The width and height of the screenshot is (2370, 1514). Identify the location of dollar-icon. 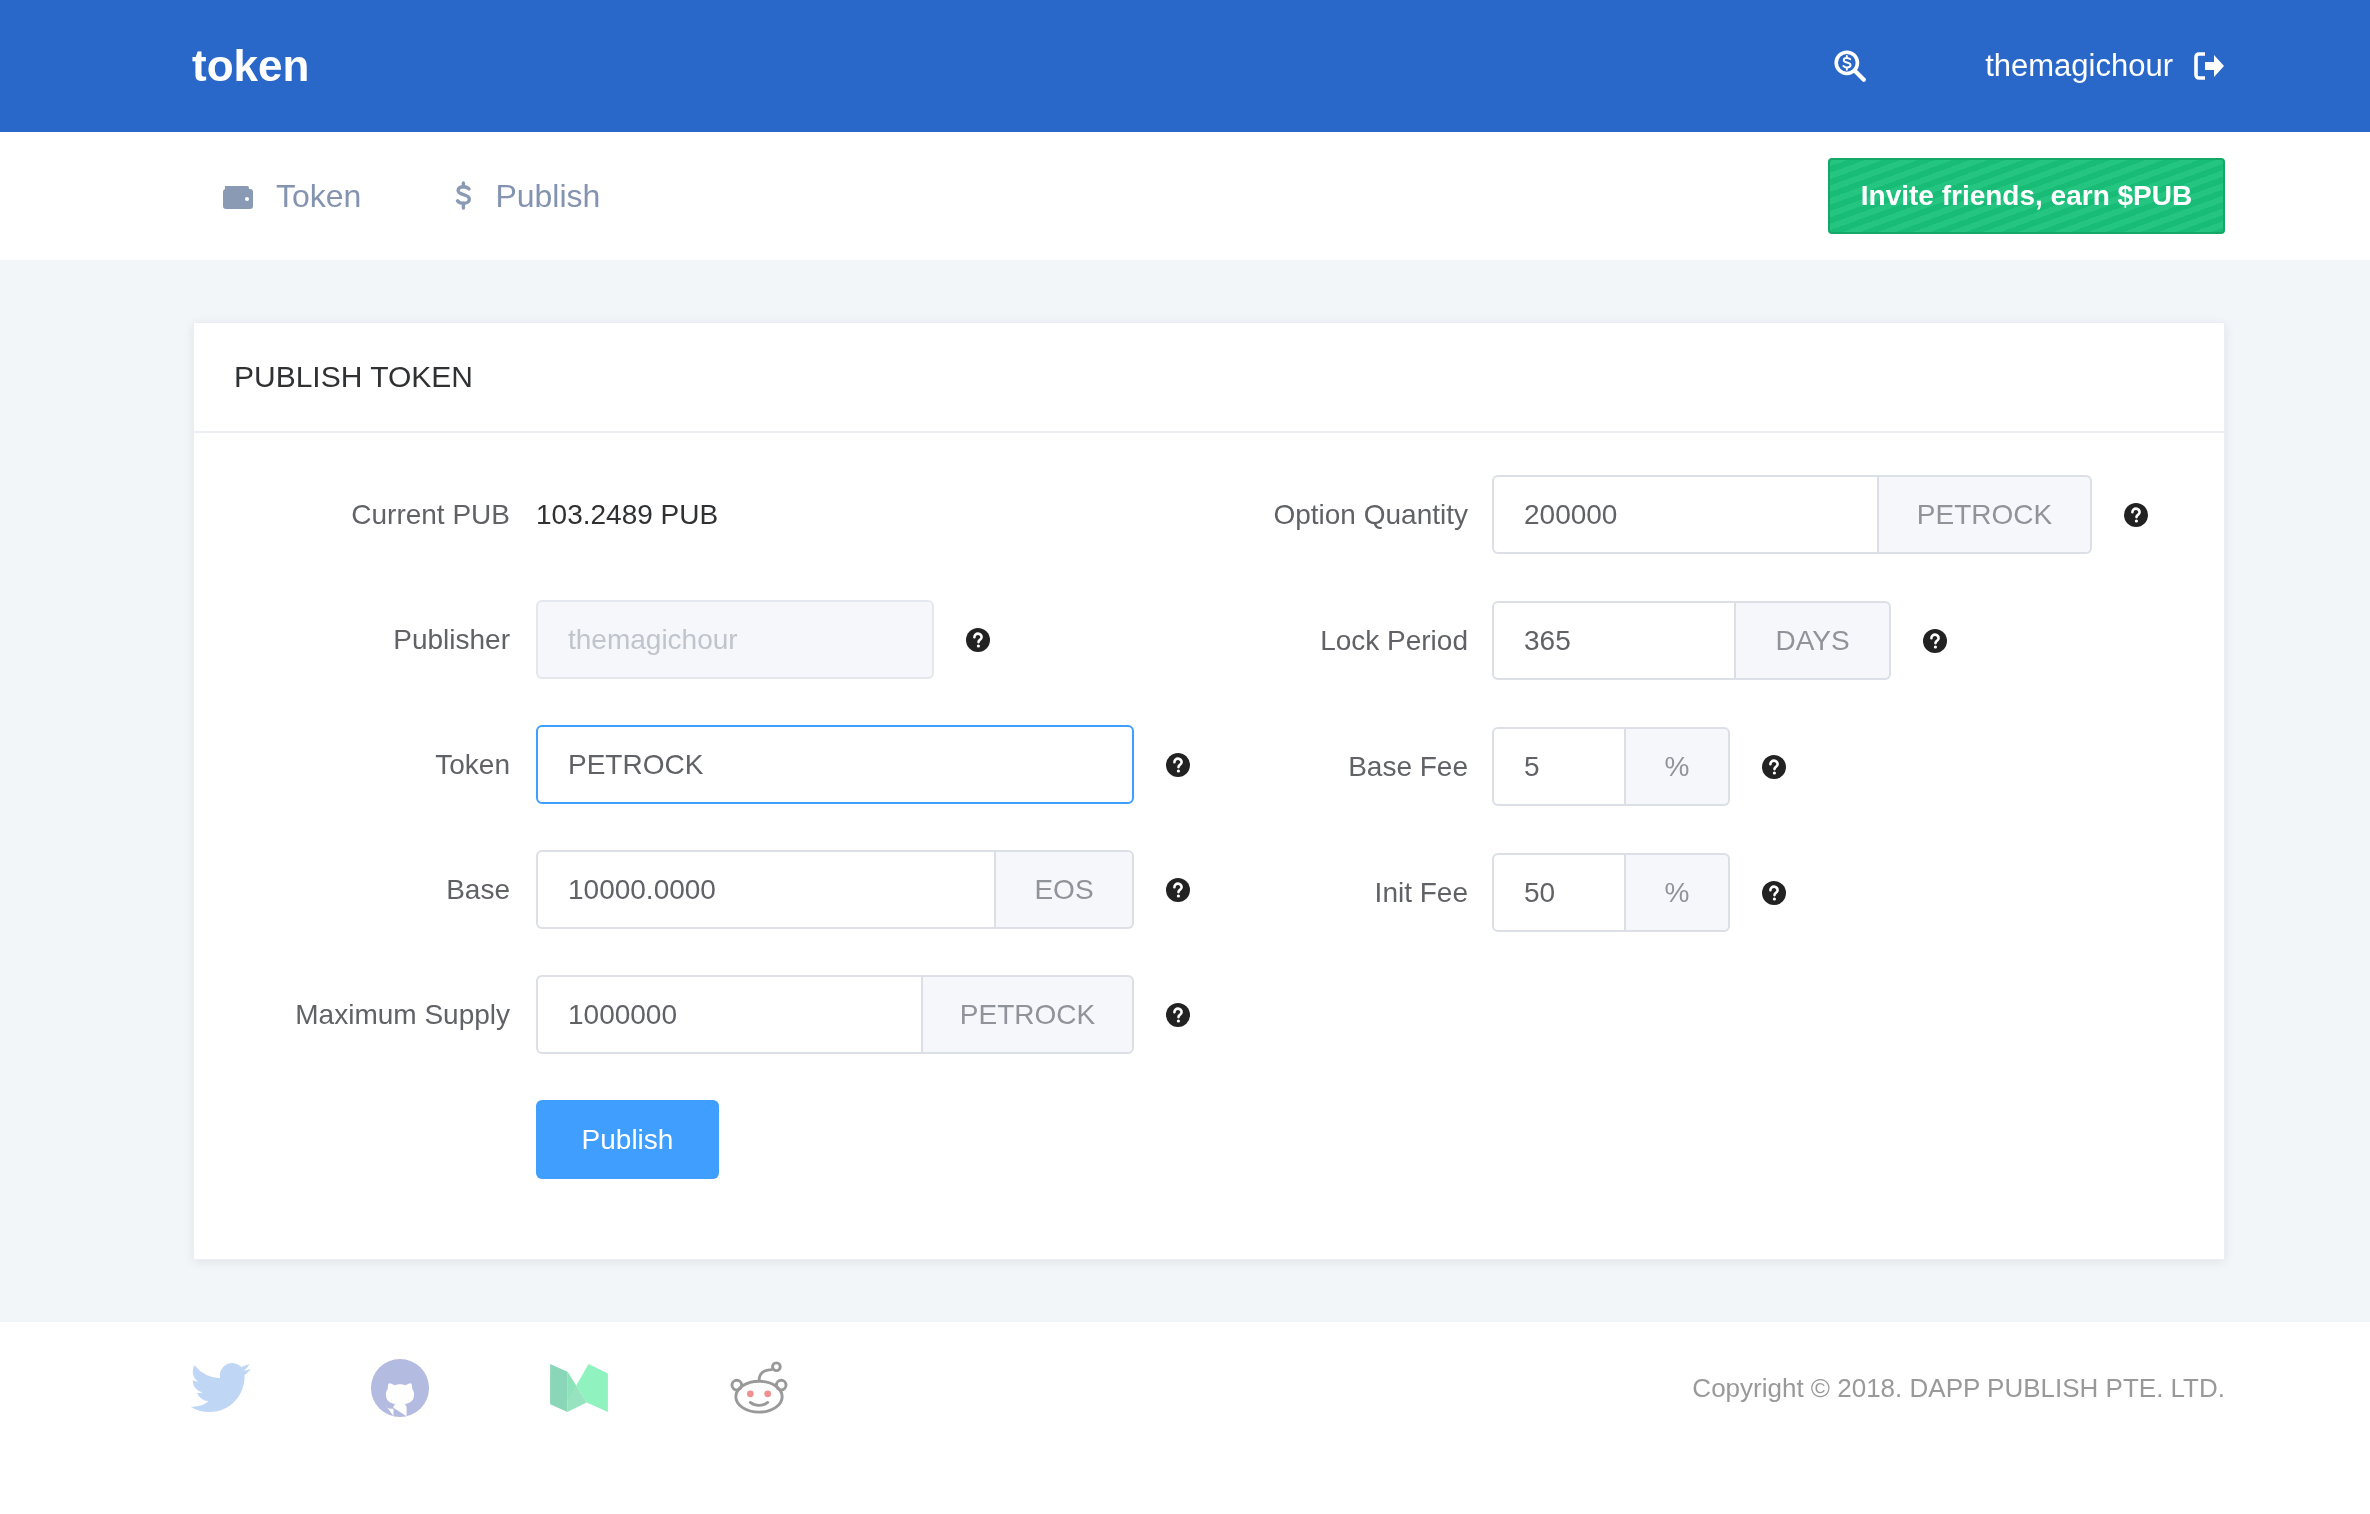
(463, 196).